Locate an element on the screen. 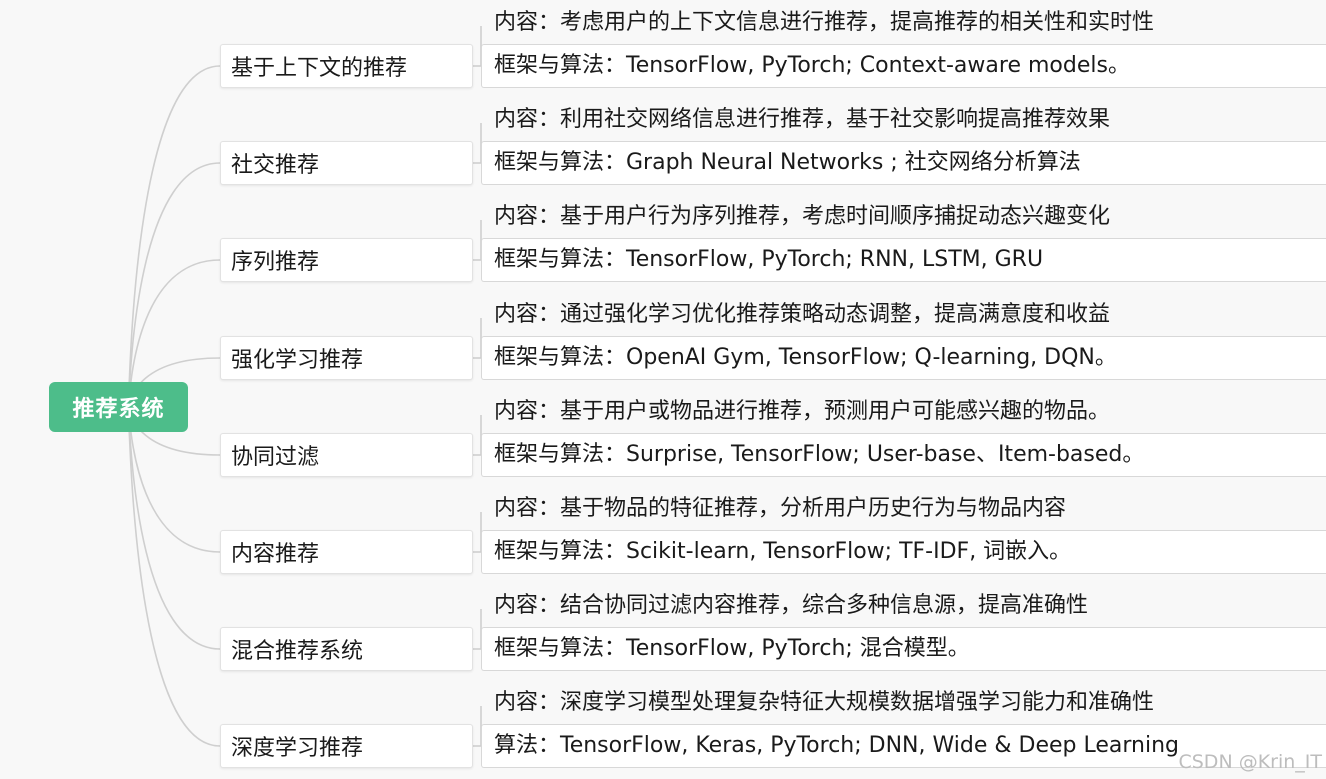 This screenshot has height=779, width=1326. topic-node: 混合推荐系统 is located at coordinates (346, 649).